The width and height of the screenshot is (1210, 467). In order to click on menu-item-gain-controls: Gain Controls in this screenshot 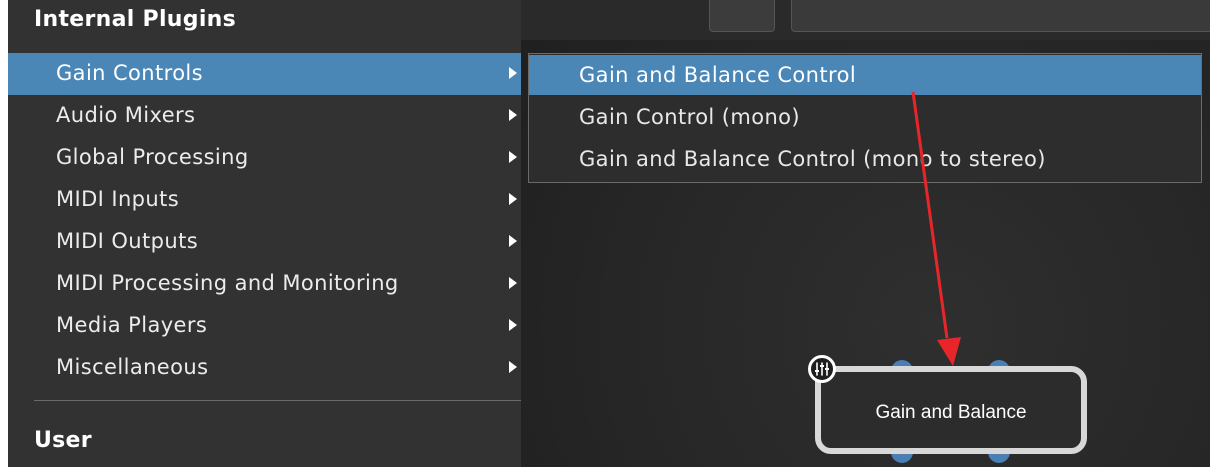, I will do `click(265, 74)`.